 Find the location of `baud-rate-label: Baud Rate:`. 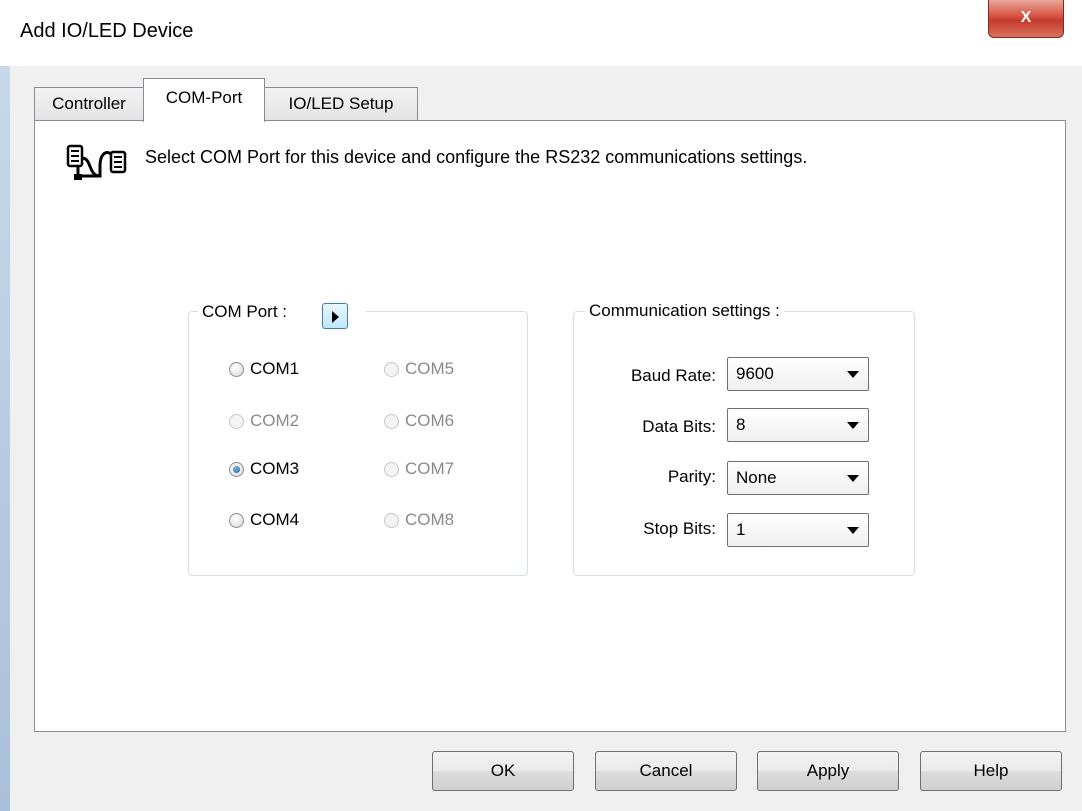

baud-rate-label: Baud Rate: is located at coordinates (673, 375).